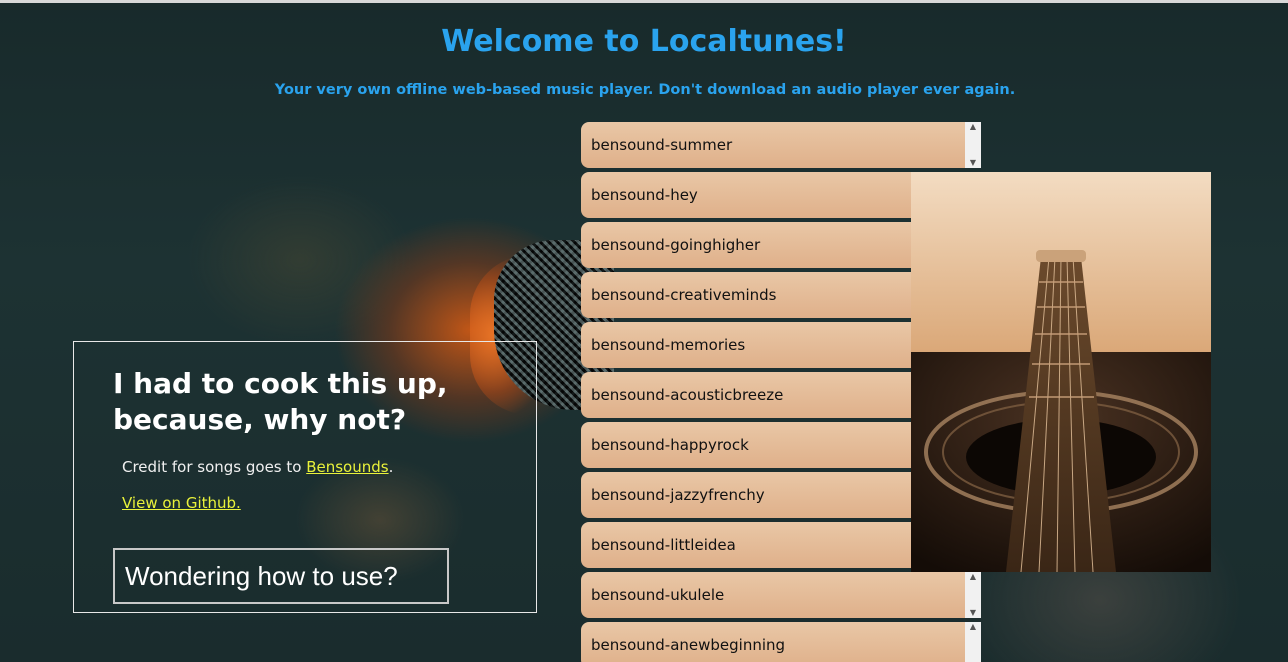 Image resolution: width=1288 pixels, height=662 pixels. I want to click on song-title: bensound-memories, so click(668, 345).